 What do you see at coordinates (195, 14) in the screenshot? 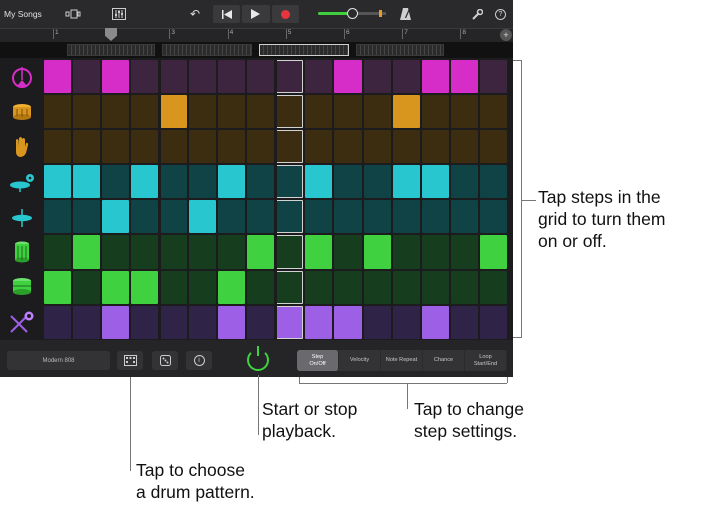
I see `undo-icon: ↶` at bounding box center [195, 14].